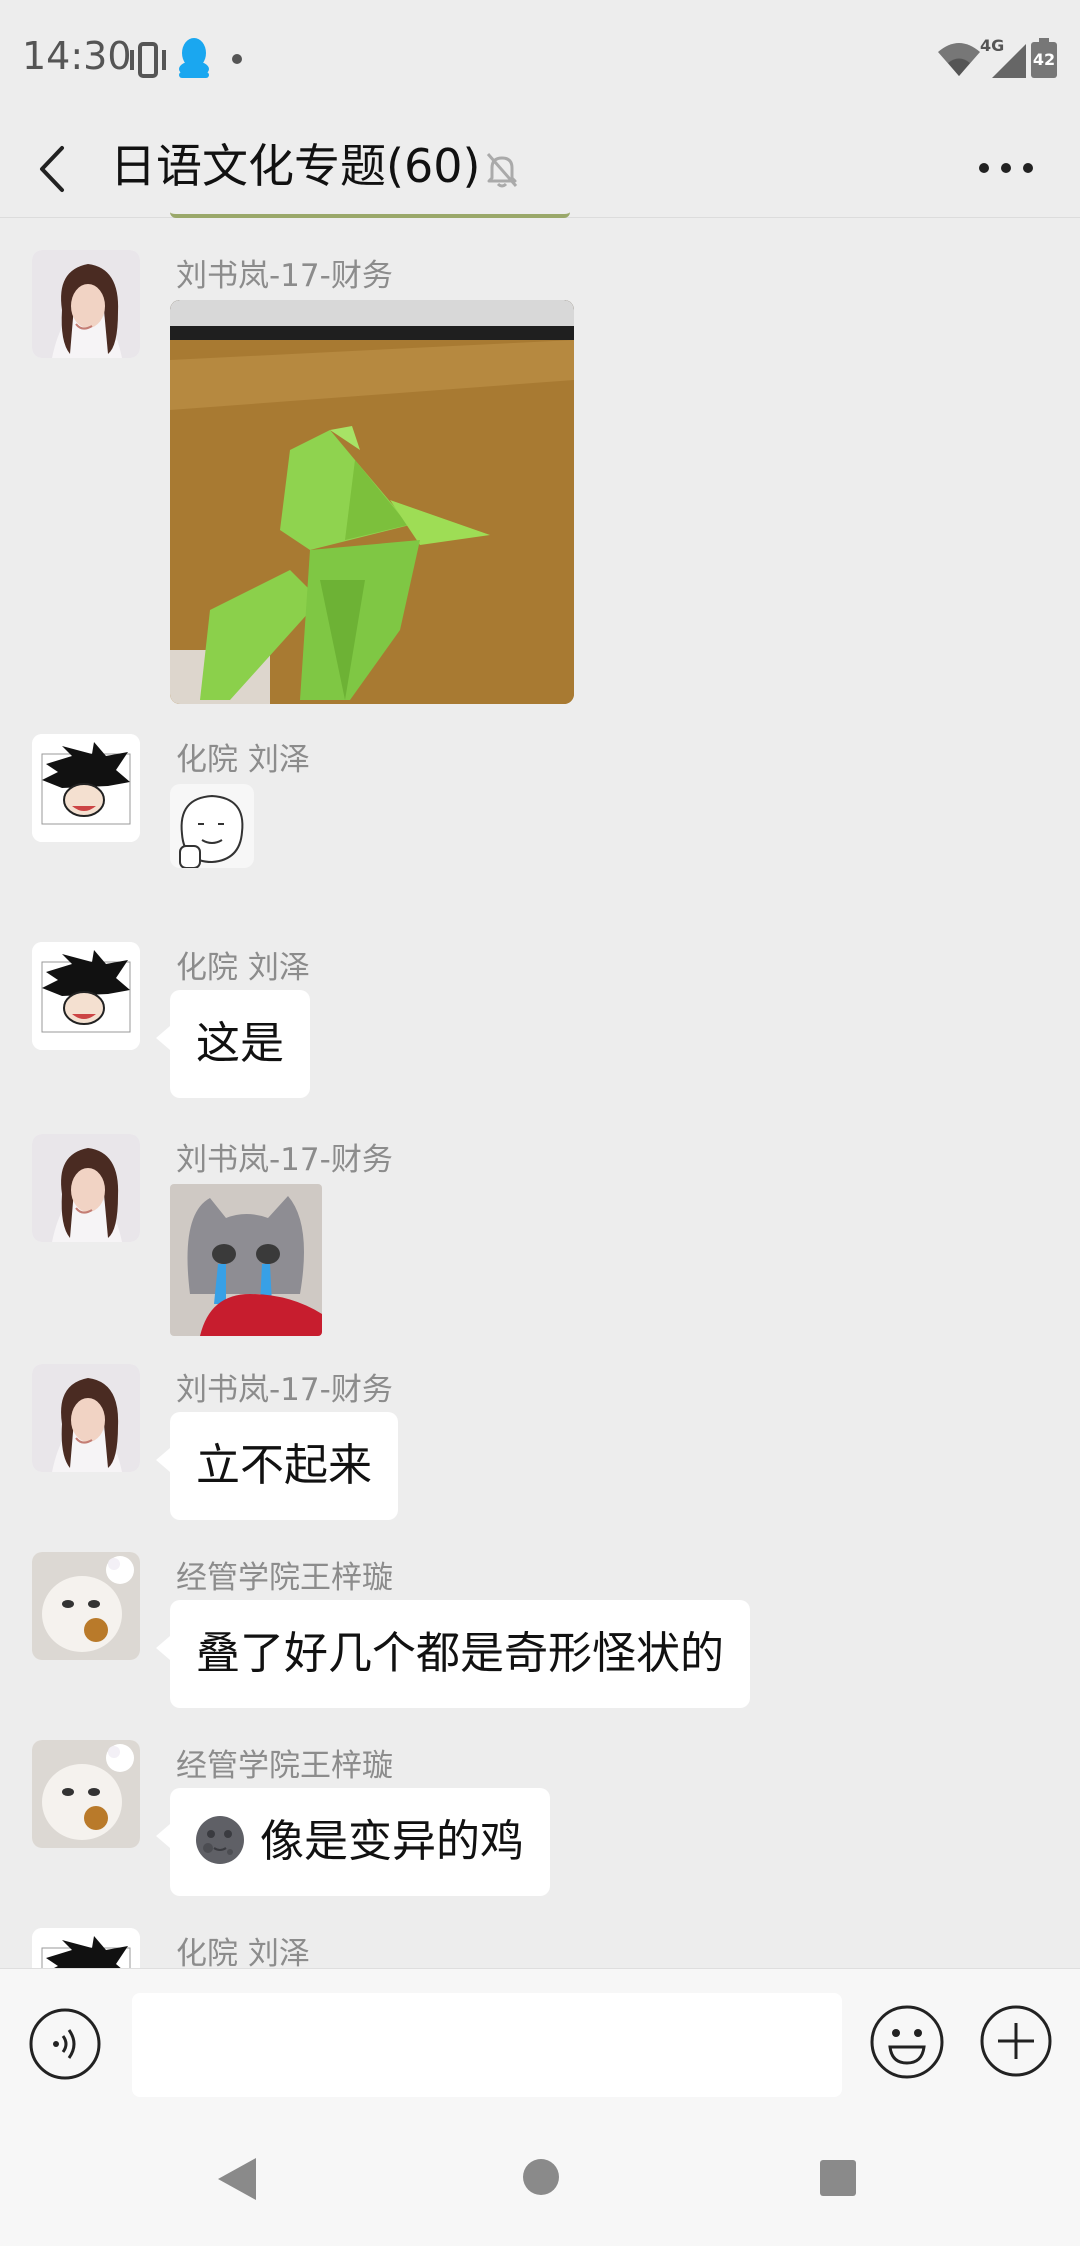 This screenshot has width=1080, height=2246. I want to click on wifi-icon, so click(959, 59).